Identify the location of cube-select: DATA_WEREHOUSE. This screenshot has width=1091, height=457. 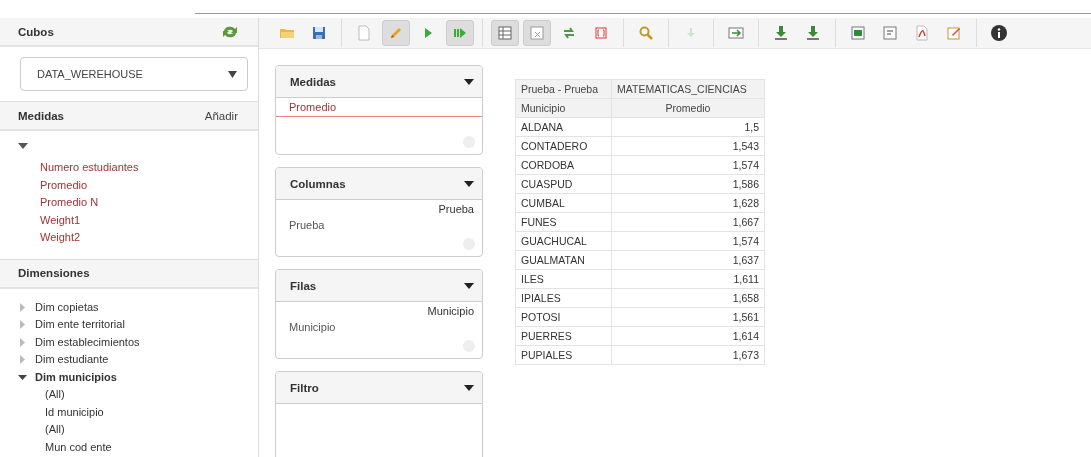
(134, 74).